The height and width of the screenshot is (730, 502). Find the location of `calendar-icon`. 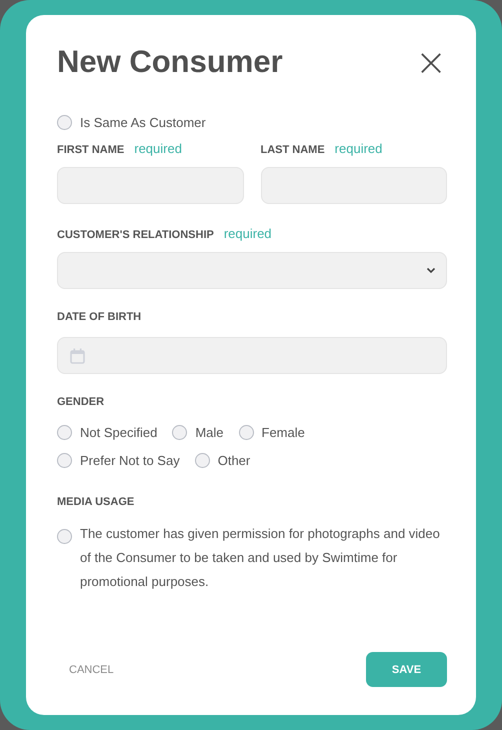

calendar-icon is located at coordinates (77, 356).